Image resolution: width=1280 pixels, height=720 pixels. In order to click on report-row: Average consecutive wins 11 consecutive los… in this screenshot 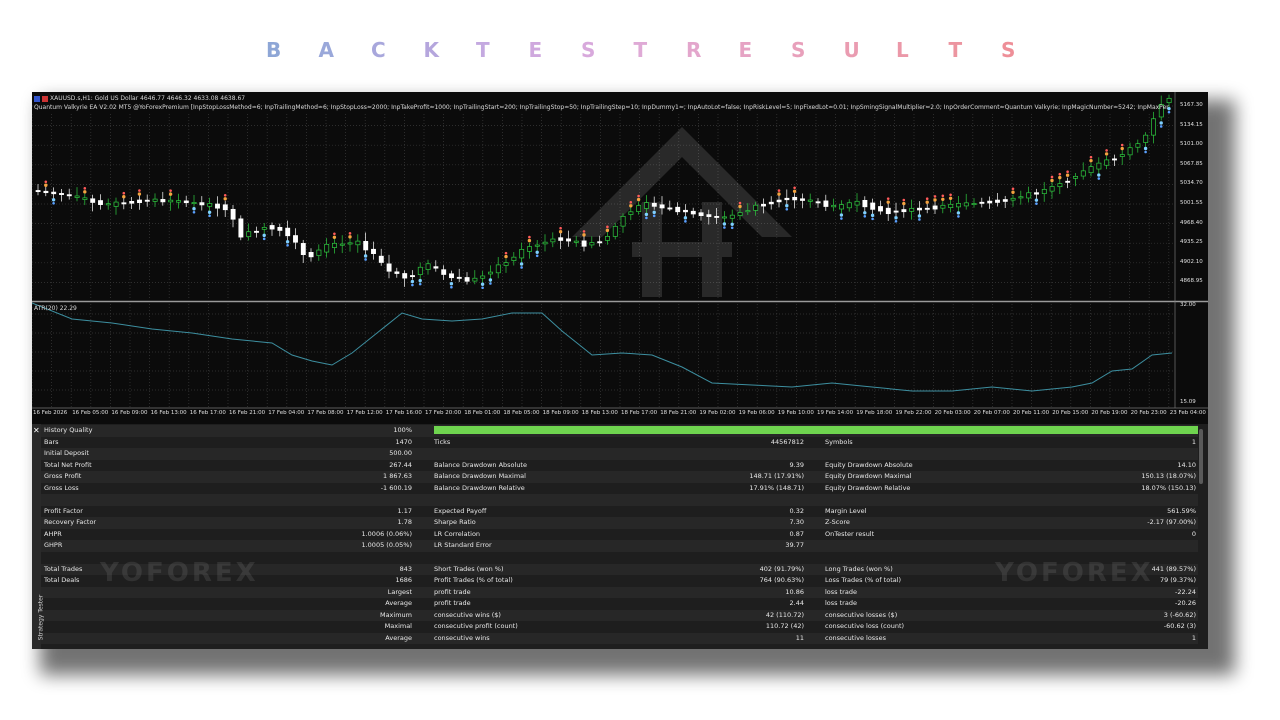, I will do `click(615, 638)`.